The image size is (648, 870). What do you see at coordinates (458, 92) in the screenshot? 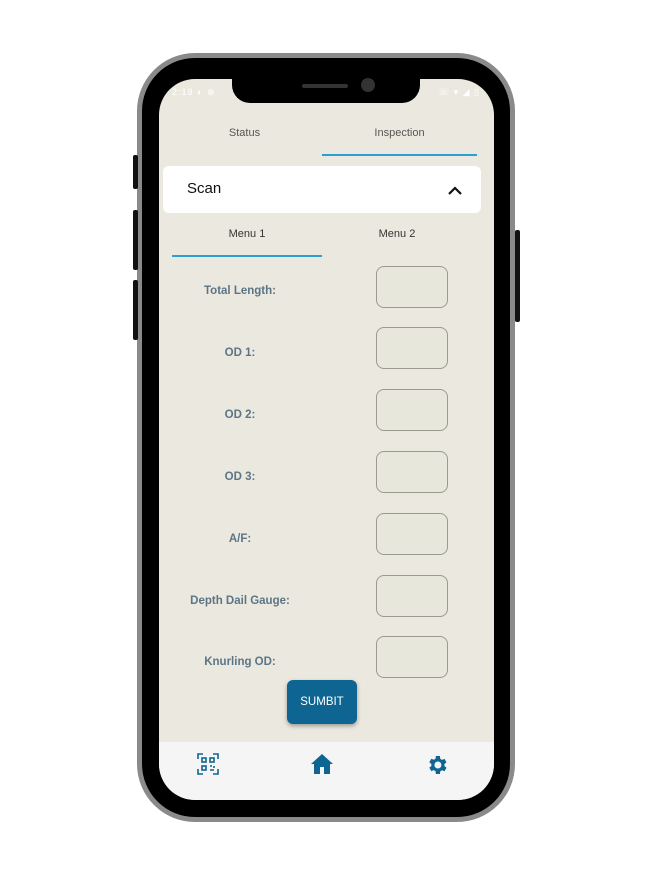
I see `status-bar-right: ☏ ▾ ◢ ▯` at bounding box center [458, 92].